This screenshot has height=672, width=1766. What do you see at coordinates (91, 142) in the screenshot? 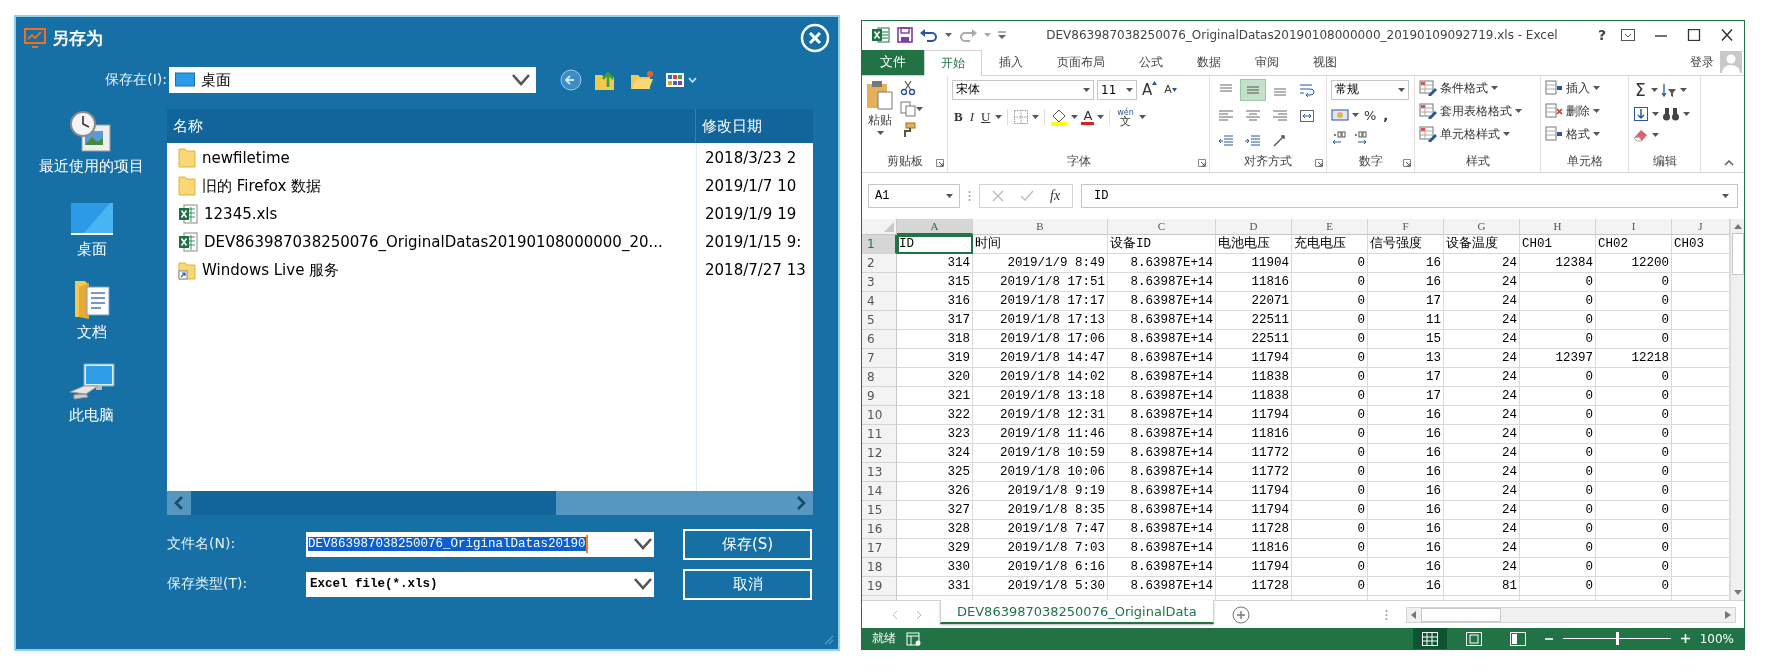
I see `place-item: 最近使用的项目` at bounding box center [91, 142].